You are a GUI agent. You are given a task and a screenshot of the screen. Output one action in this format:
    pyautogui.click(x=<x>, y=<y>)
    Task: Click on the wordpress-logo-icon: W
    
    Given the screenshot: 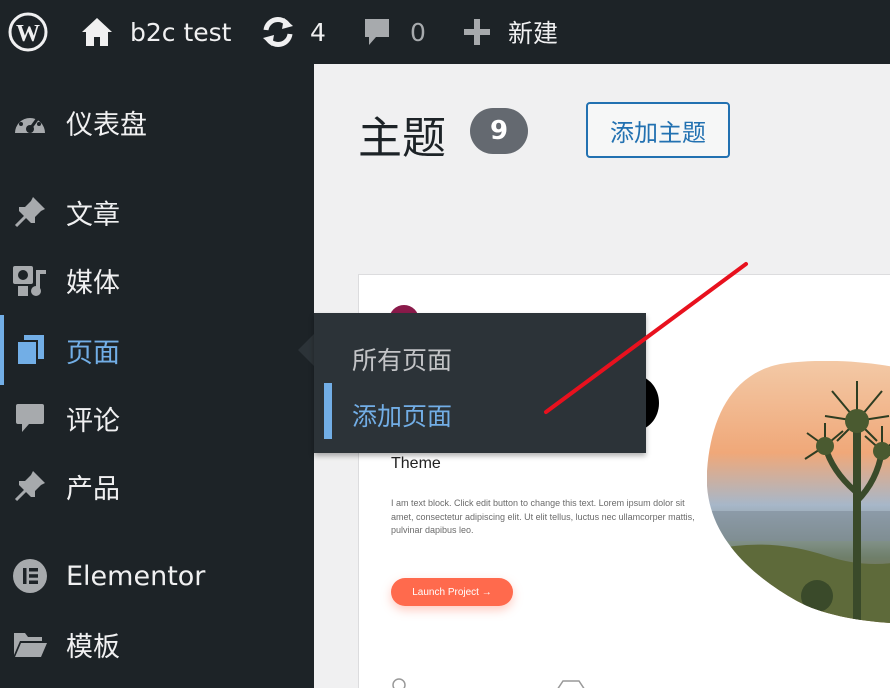 What is the action you would take?
    pyautogui.click(x=28, y=32)
    